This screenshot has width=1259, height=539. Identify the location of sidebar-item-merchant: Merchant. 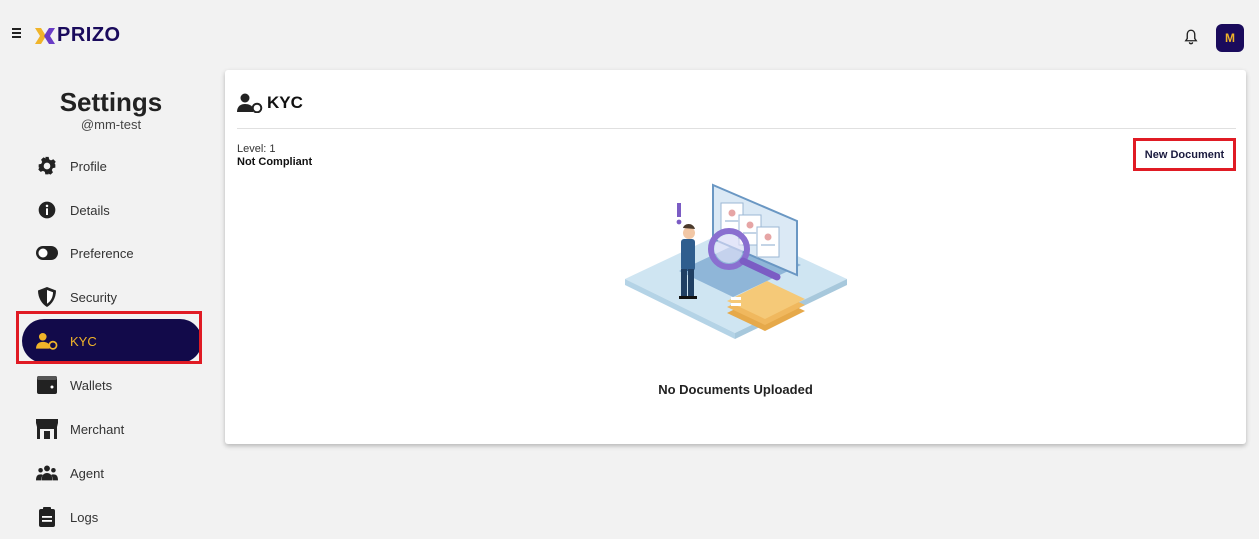
(112, 429).